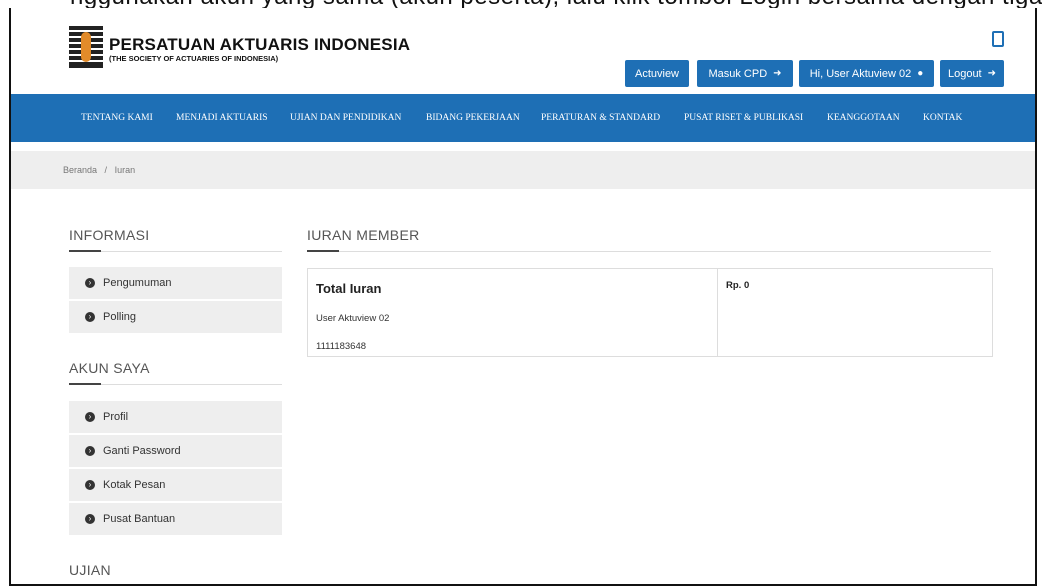  I want to click on member-name: User Aktuview 02, so click(353, 318).